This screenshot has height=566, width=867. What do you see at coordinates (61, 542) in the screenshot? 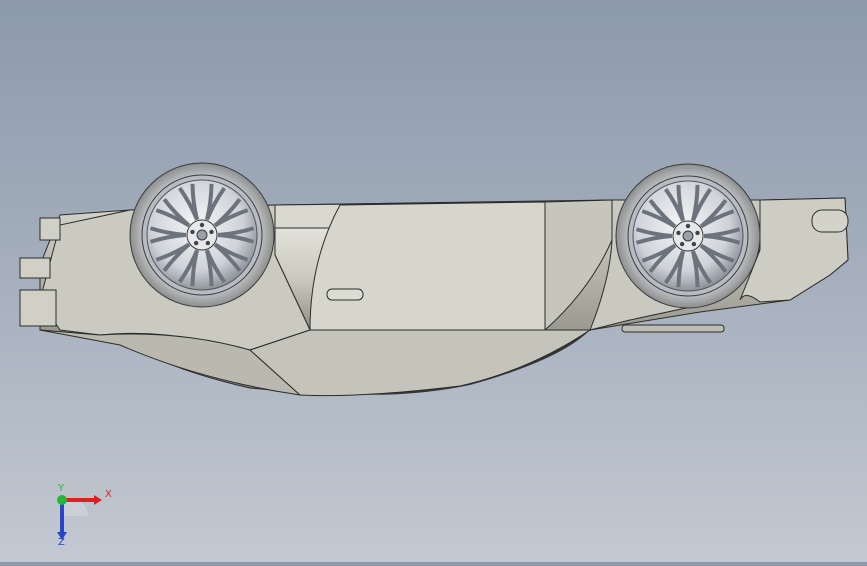
I see `z-axis-label: Z` at bounding box center [61, 542].